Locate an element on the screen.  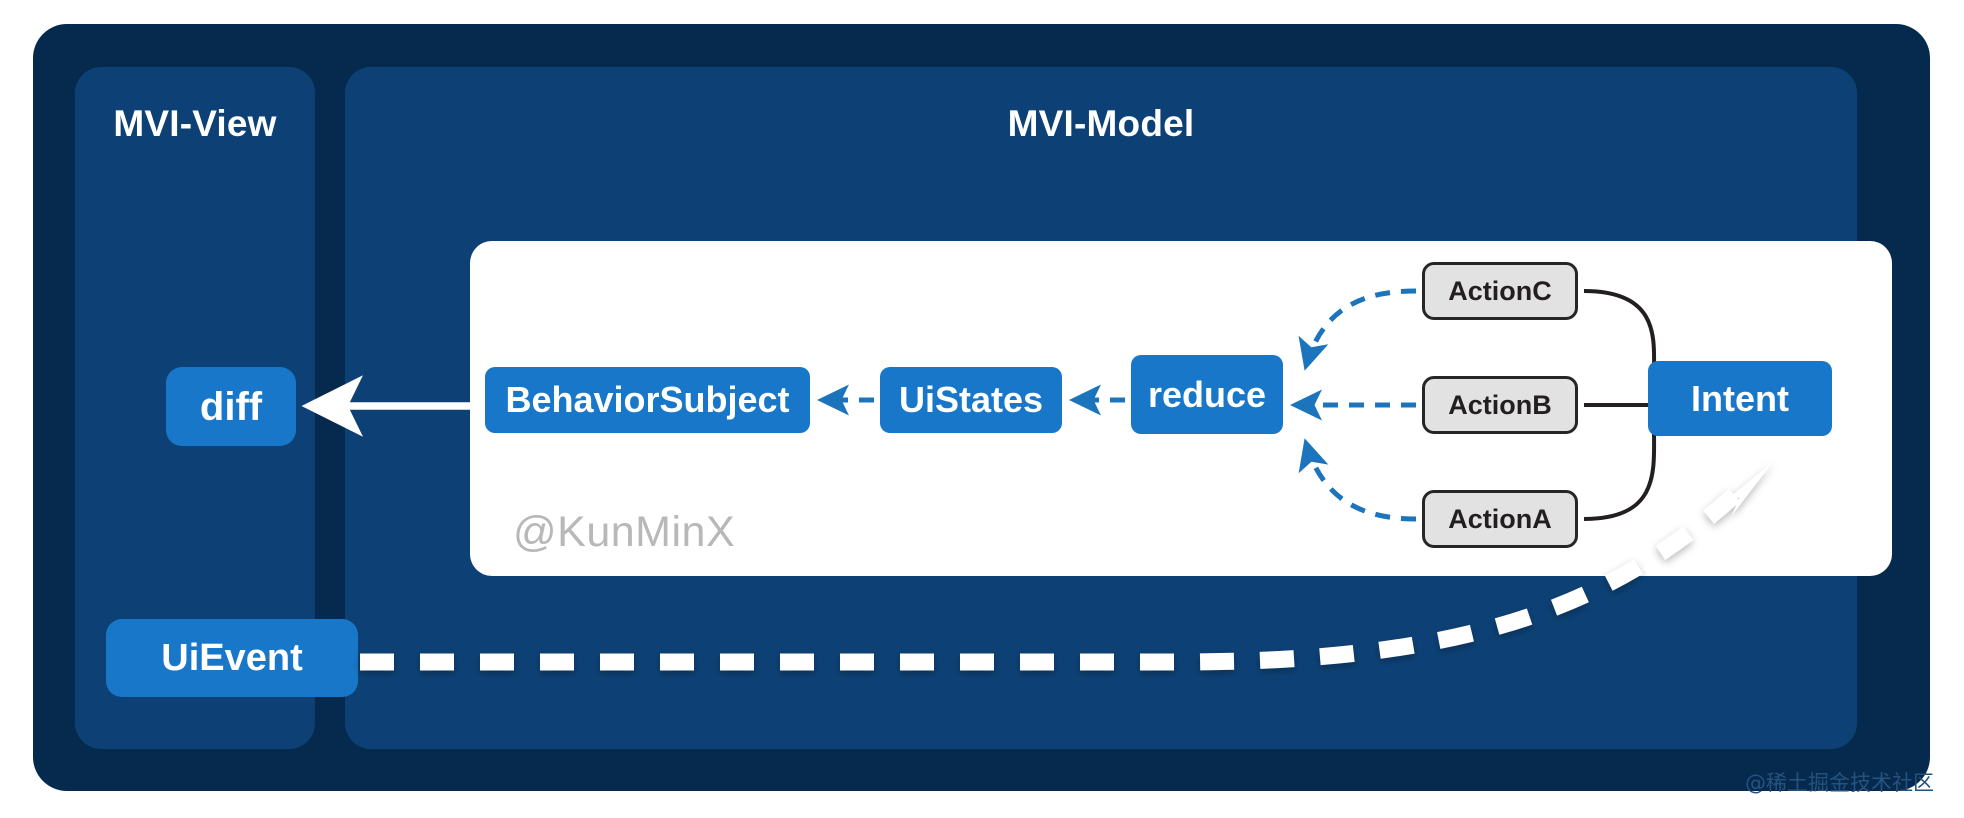
node-uistates: UiStates is located at coordinates (971, 400).